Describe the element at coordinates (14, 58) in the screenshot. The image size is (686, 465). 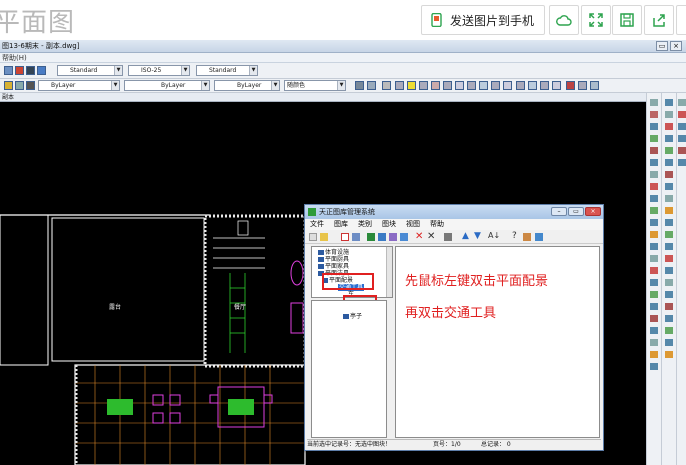
I see `help-menu: 帮助(H)` at that location.